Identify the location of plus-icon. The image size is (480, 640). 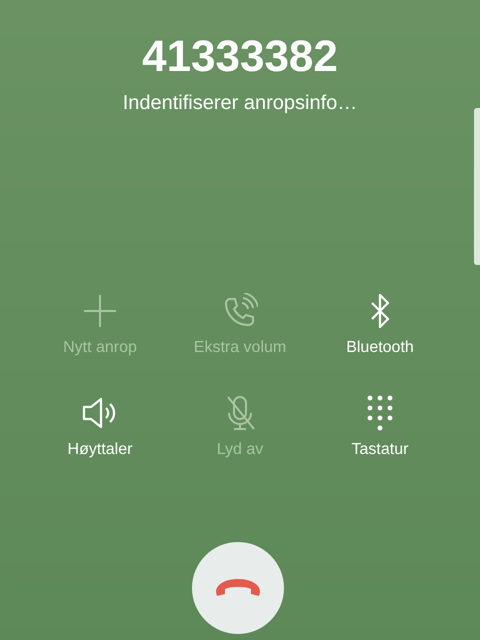
(100, 311).